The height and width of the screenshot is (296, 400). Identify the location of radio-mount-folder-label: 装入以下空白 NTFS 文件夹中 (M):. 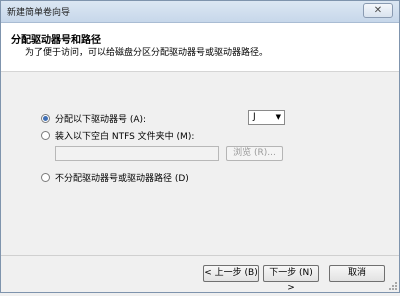
(125, 136).